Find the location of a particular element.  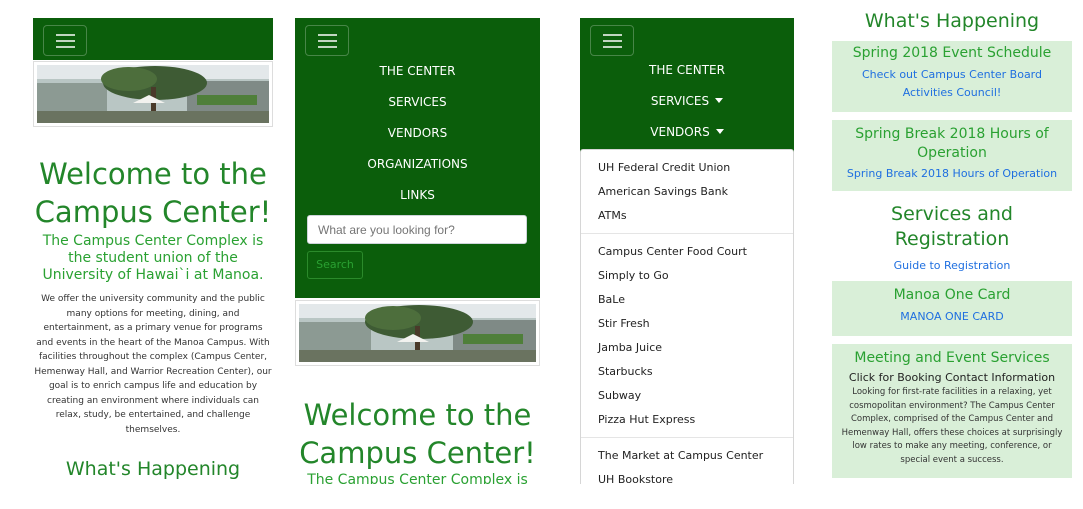

dropdown-item: Stir Fresh is located at coordinates (687, 324).